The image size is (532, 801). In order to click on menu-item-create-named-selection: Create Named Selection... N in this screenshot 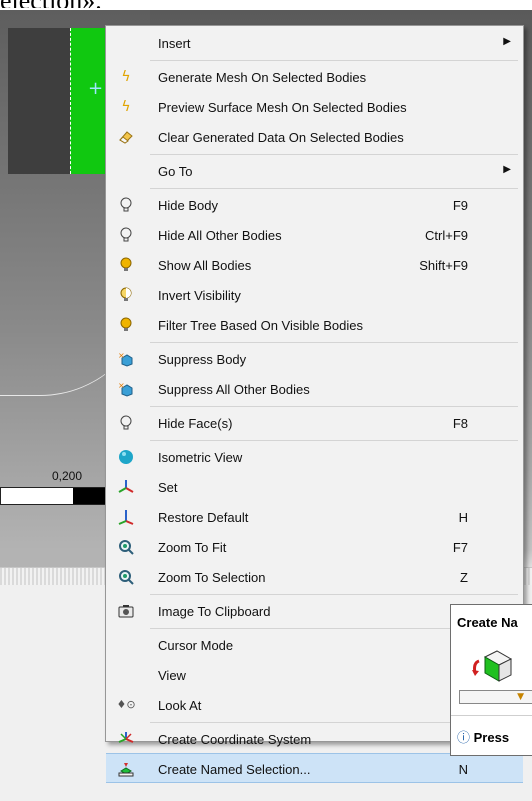, I will do `click(314, 768)`.